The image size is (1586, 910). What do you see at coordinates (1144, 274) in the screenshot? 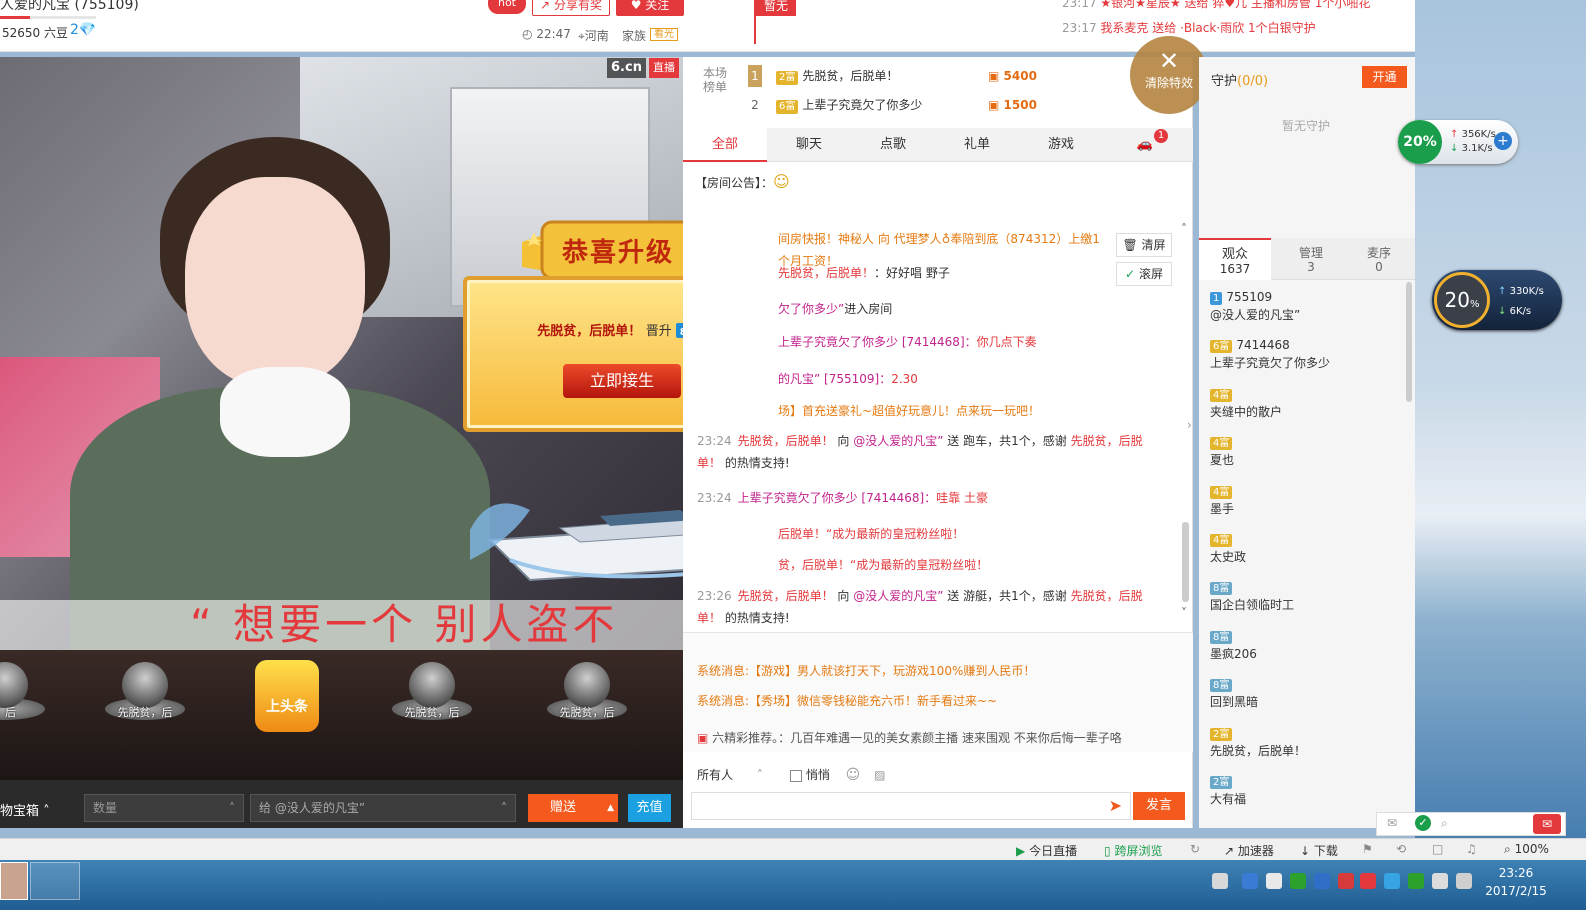
I see `auto-scroll-button: ✓ 滚屏` at bounding box center [1144, 274].